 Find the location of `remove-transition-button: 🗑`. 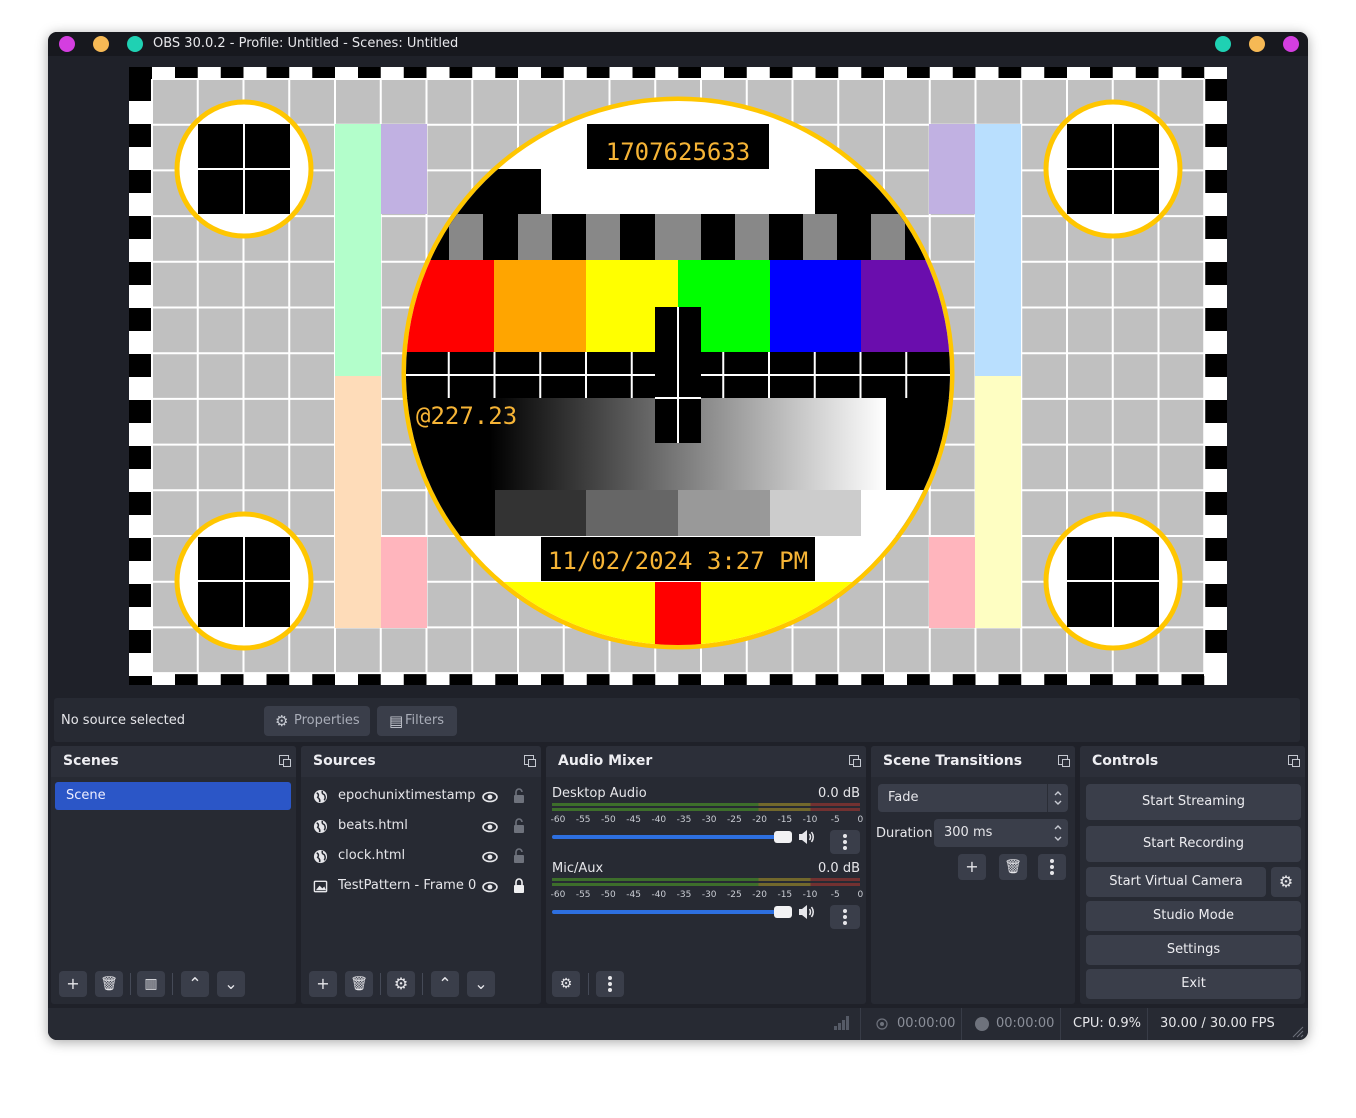

remove-transition-button: 🗑 is located at coordinates (1013, 867).